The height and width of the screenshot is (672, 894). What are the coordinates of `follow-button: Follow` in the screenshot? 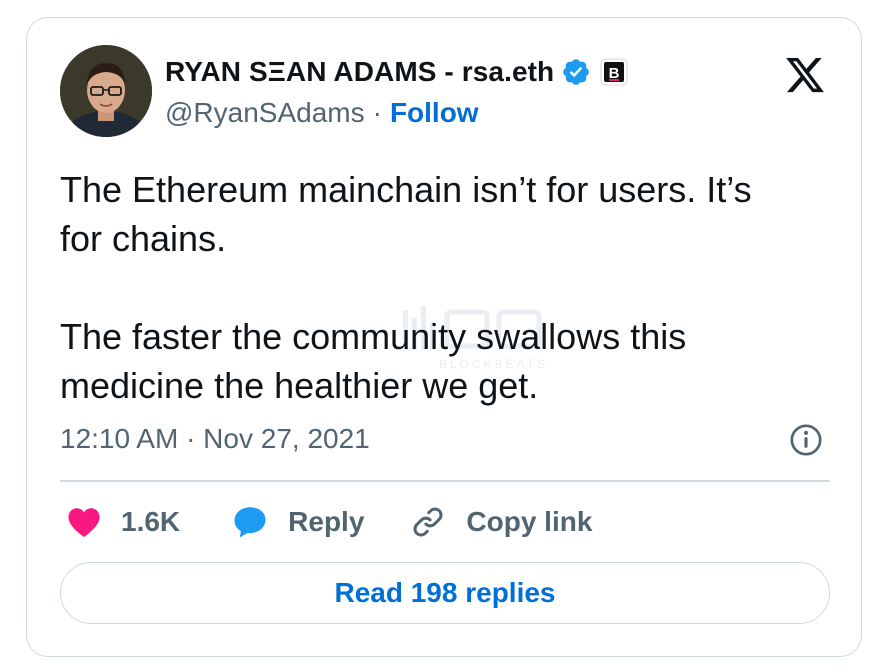 It's located at (434, 113).